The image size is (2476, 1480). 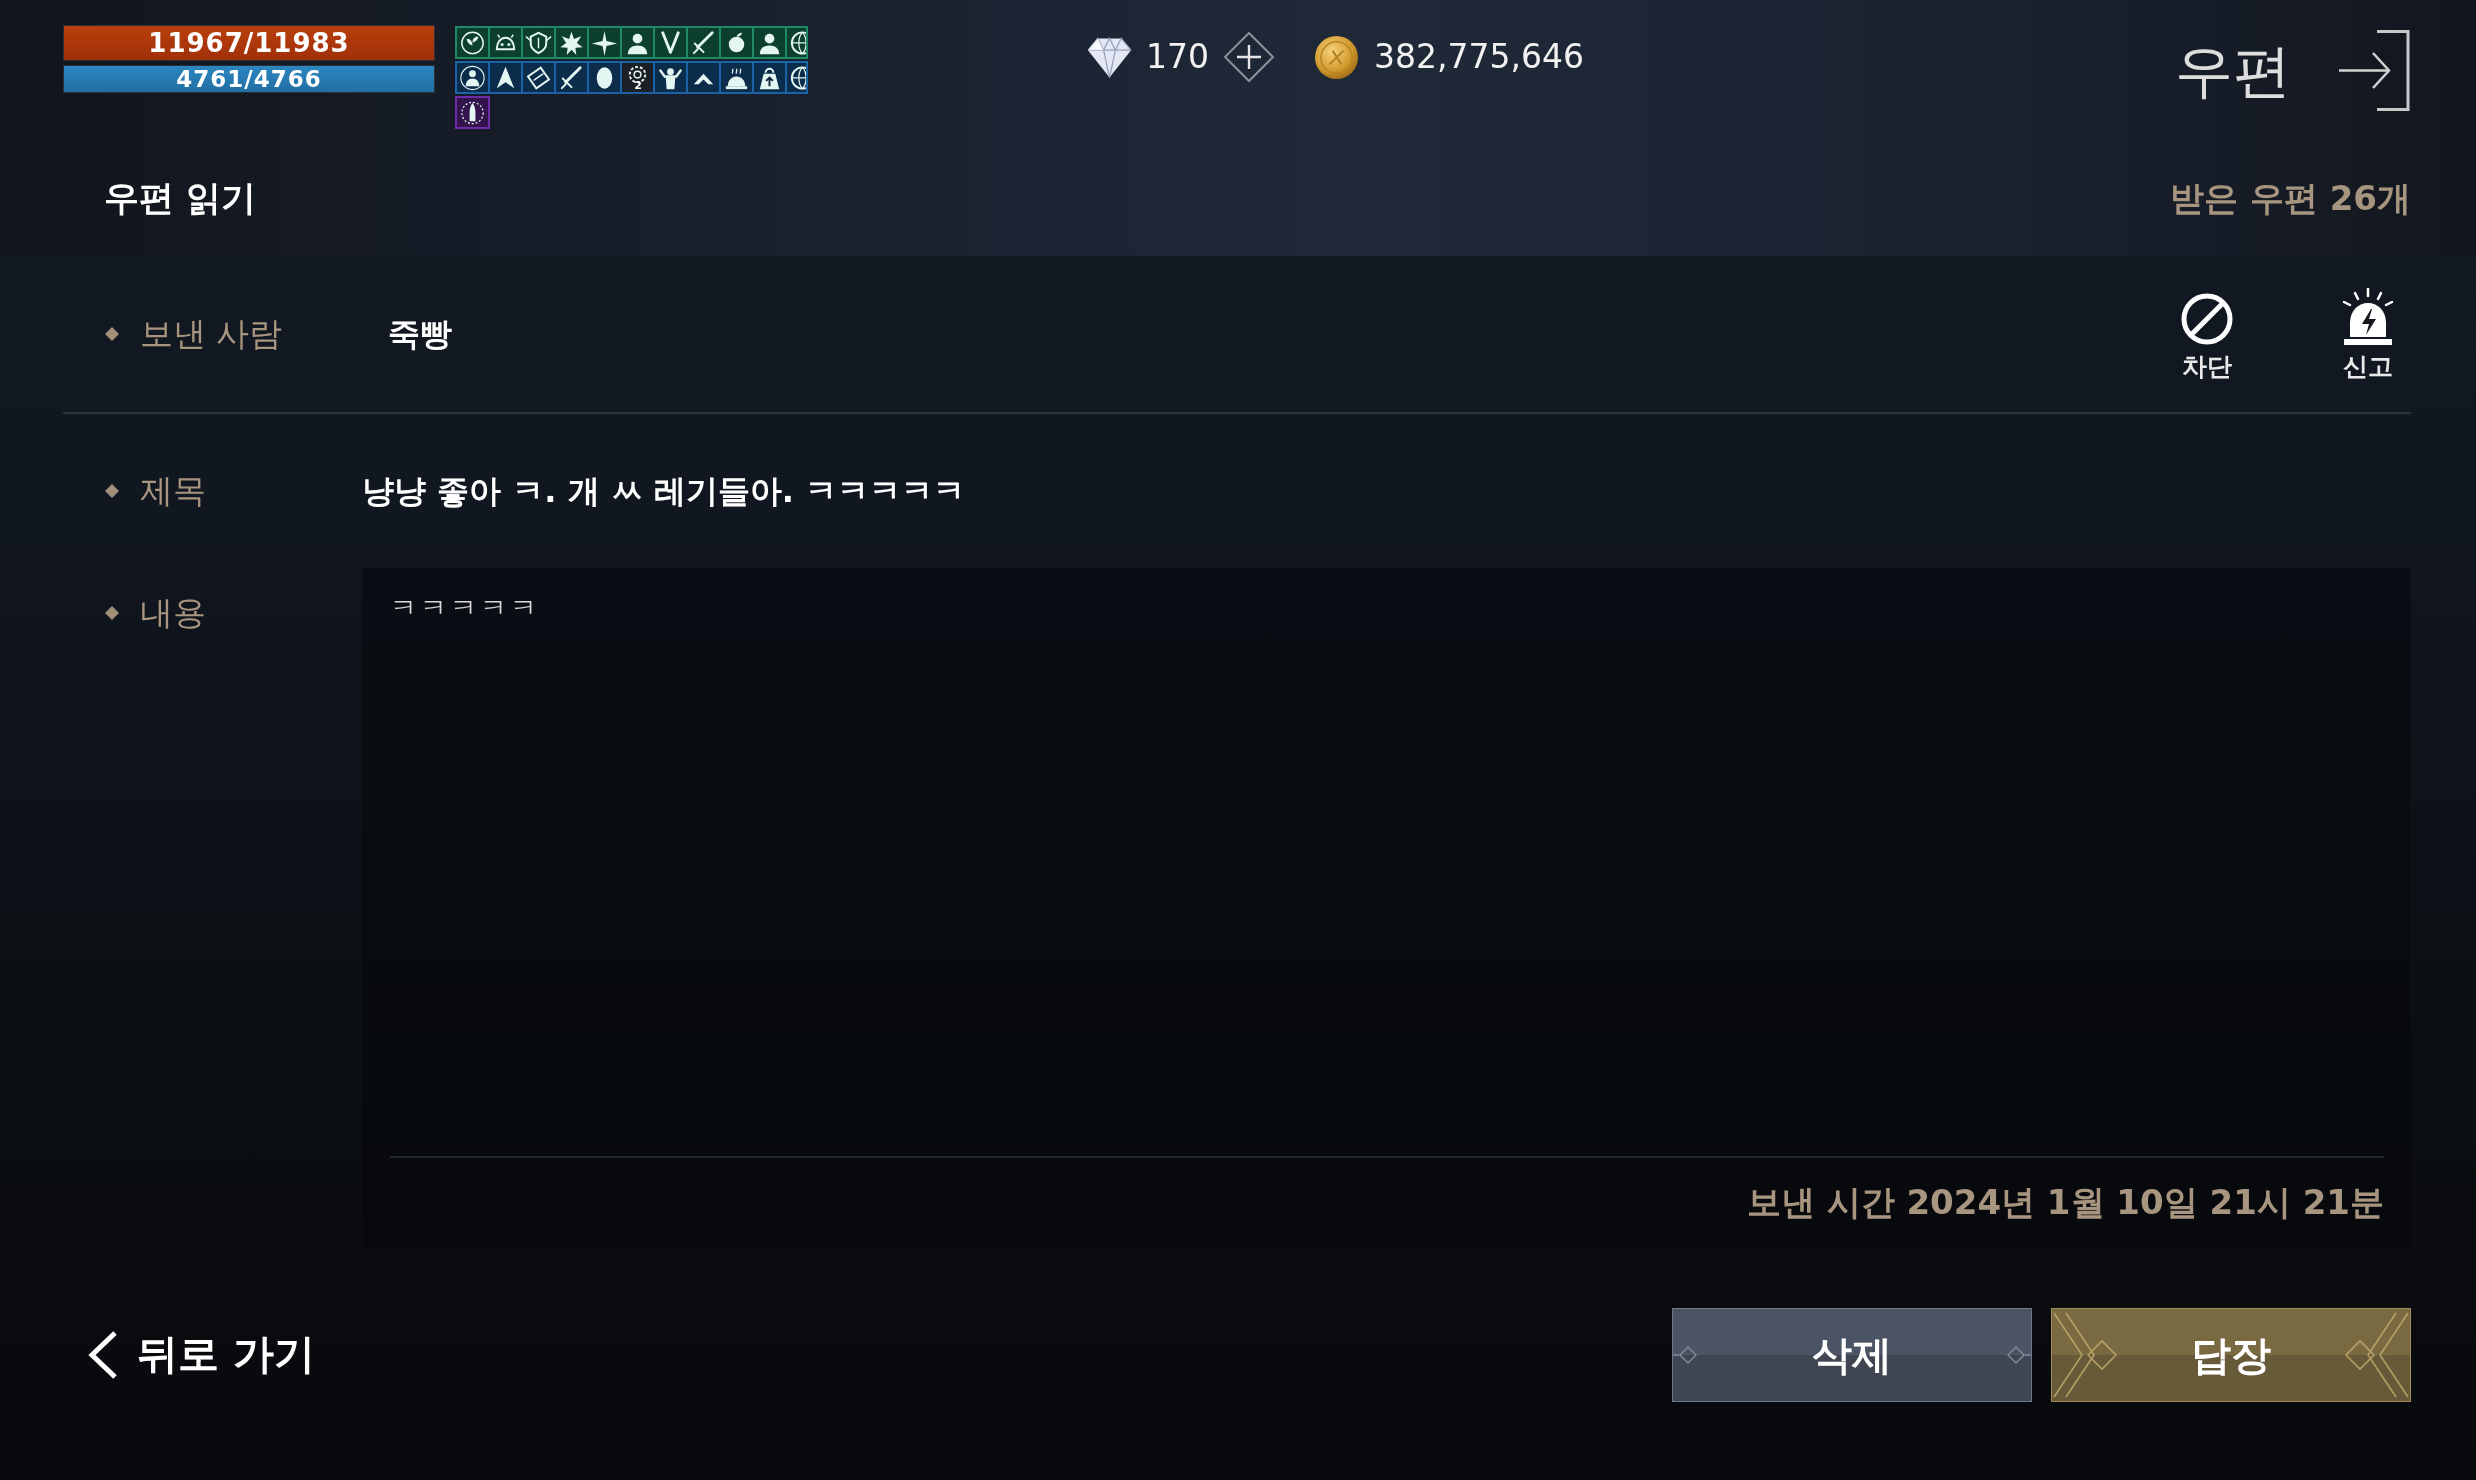 I want to click on plus-icon, so click(x=1249, y=57).